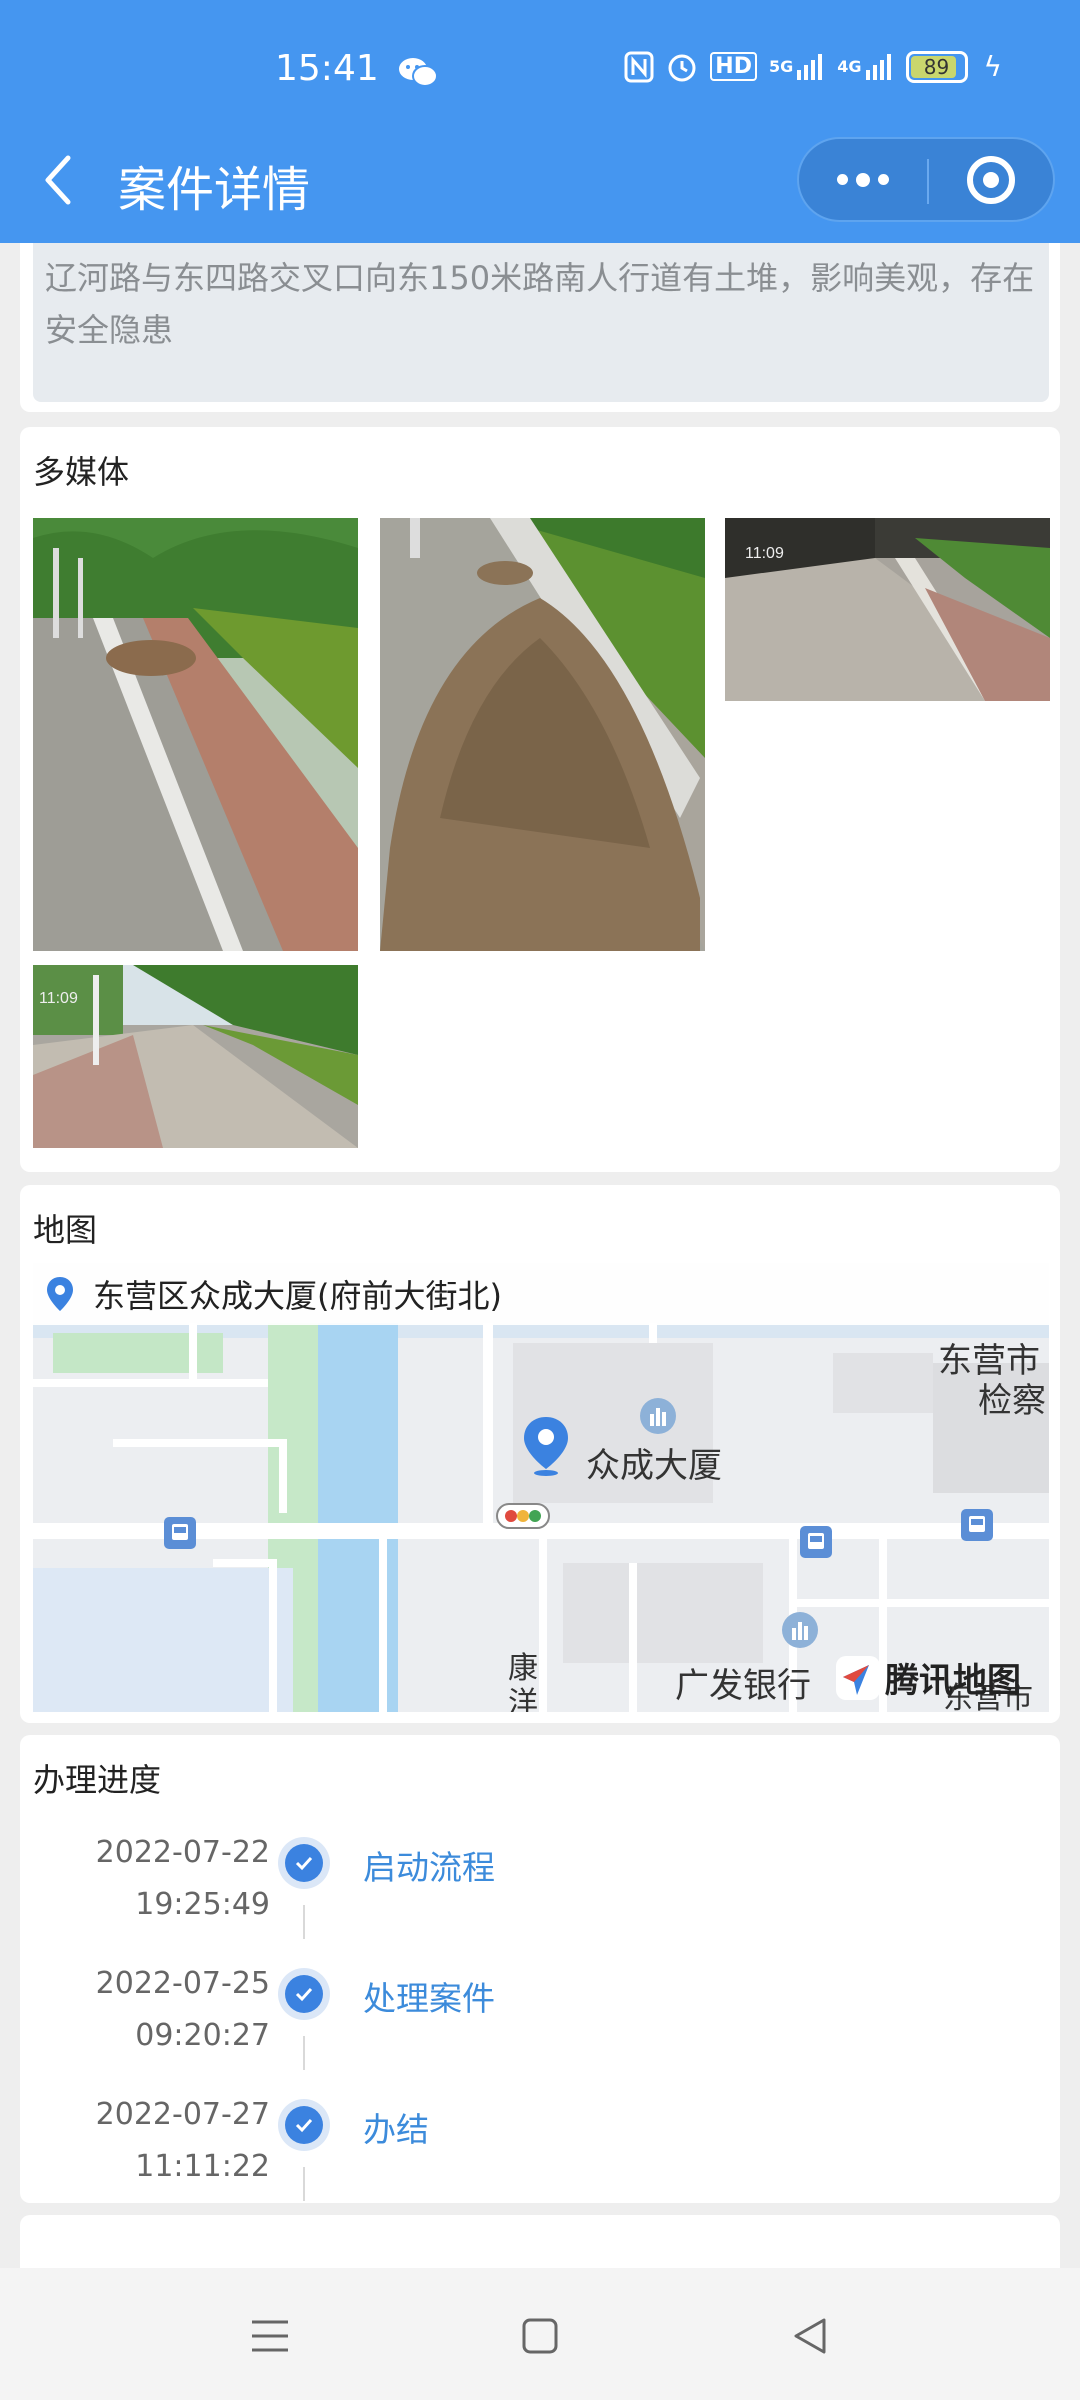 The image size is (1080, 2400). I want to click on hd-icon: HD, so click(733, 66).